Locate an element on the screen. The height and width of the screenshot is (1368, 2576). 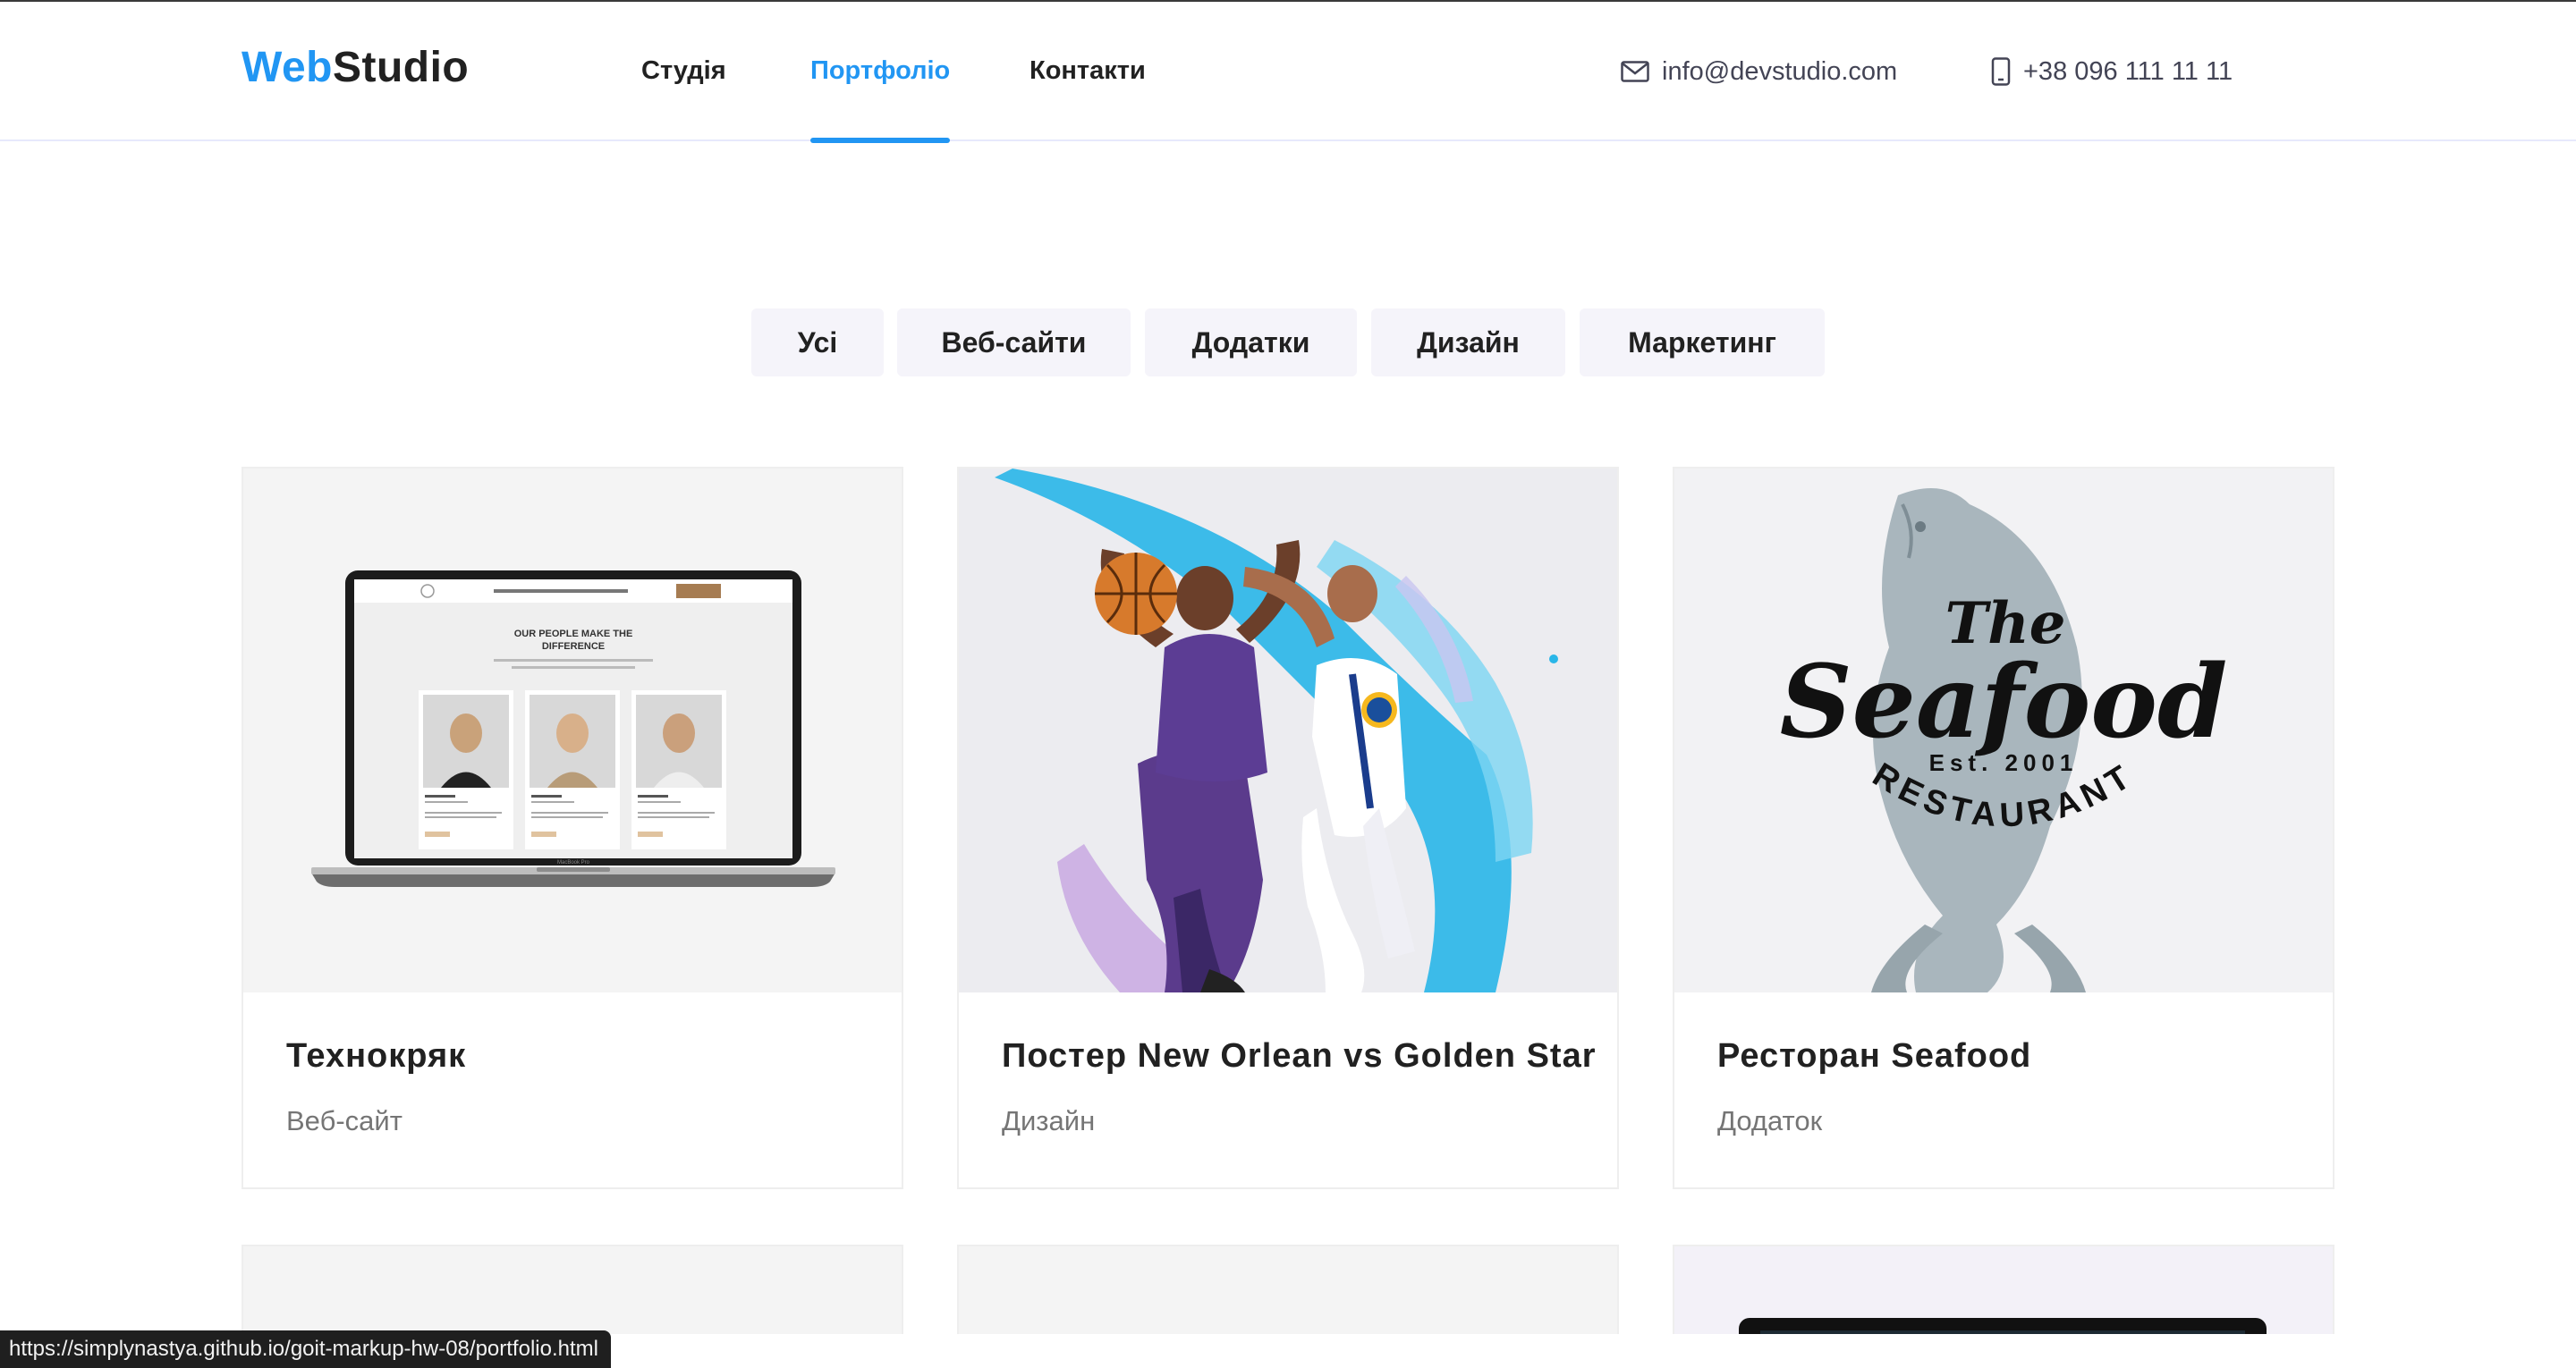
email-text: info@devstudio.com is located at coordinates (1780, 71).